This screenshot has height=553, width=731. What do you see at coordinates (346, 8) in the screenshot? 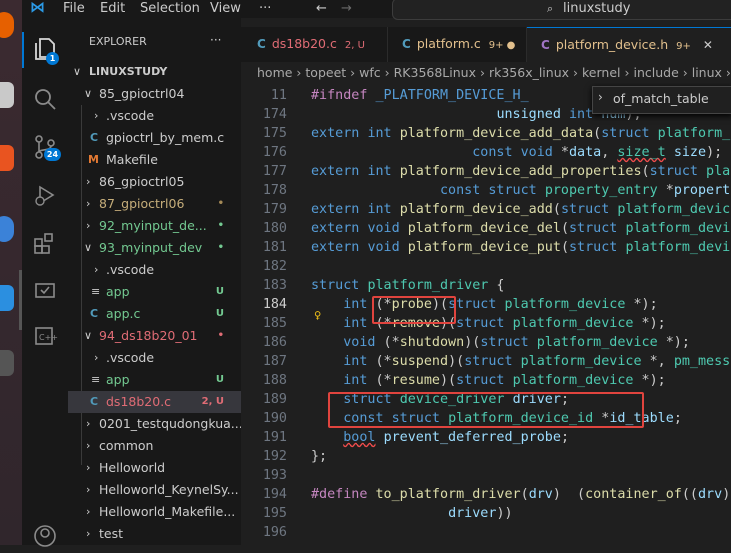
I see `forward-arrow-icon: →` at bounding box center [346, 8].